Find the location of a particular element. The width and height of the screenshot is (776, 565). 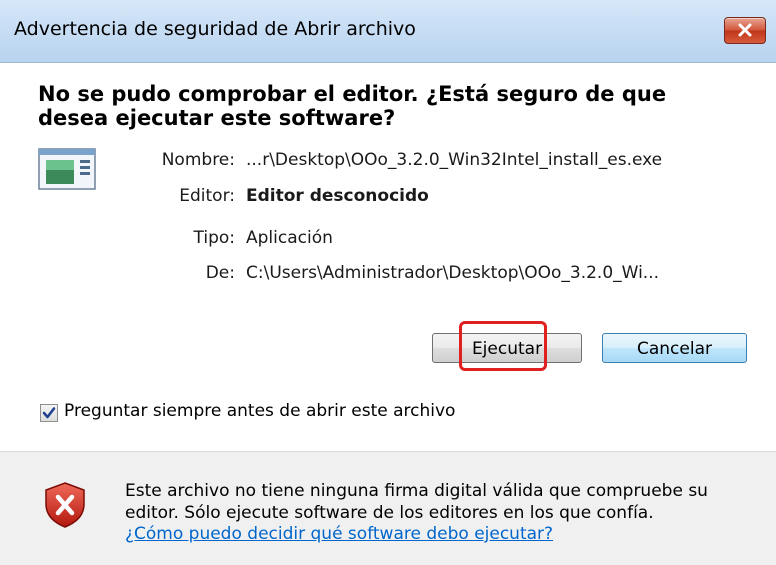

close-icon is located at coordinates (745, 30).